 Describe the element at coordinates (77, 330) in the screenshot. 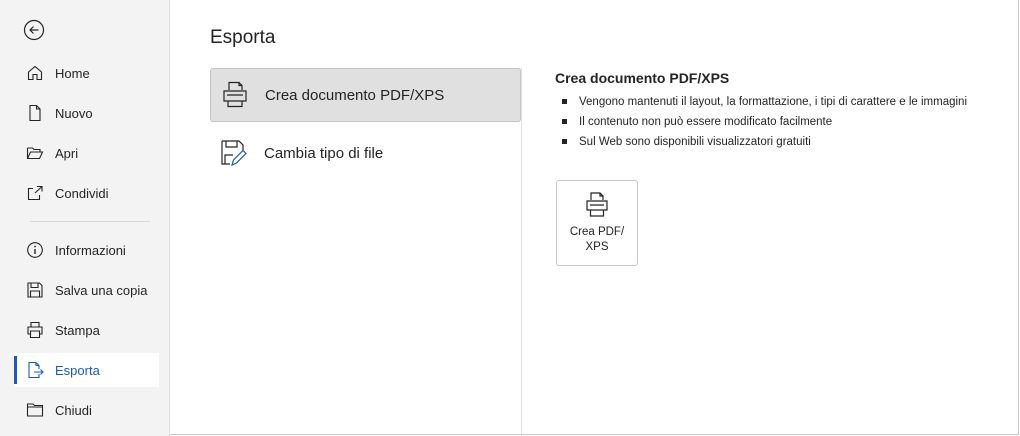

I see `sidebar-item-label: Stampa` at that location.